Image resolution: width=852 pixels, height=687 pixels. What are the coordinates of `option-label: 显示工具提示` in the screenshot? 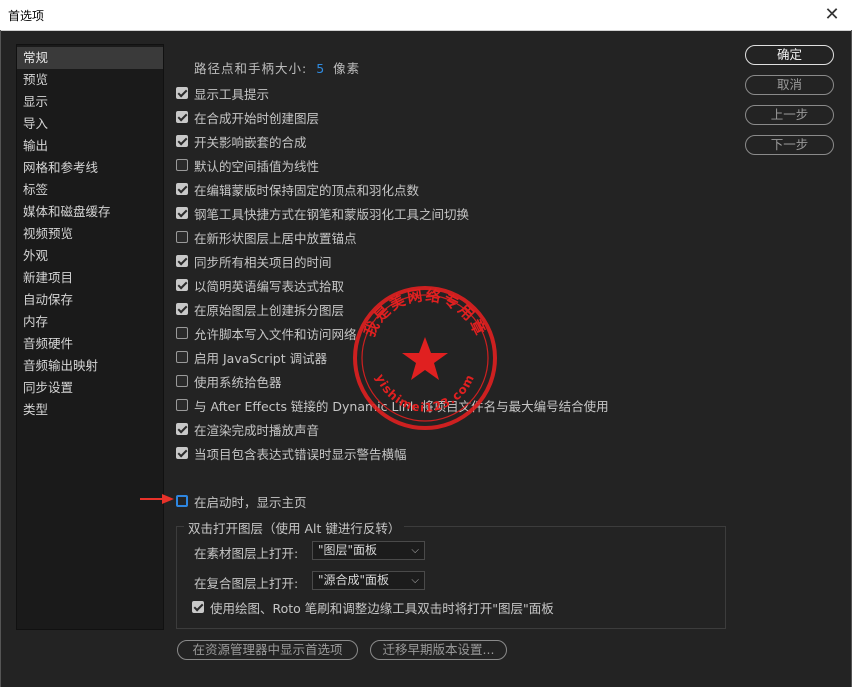 It's located at (232, 94).